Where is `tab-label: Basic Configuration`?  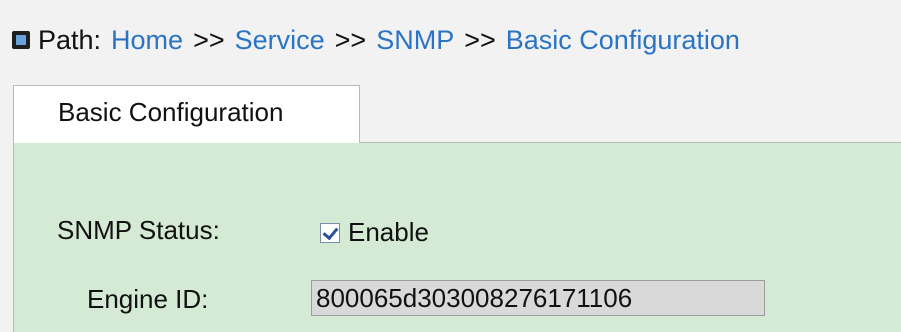 tab-label: Basic Configuration is located at coordinates (171, 112).